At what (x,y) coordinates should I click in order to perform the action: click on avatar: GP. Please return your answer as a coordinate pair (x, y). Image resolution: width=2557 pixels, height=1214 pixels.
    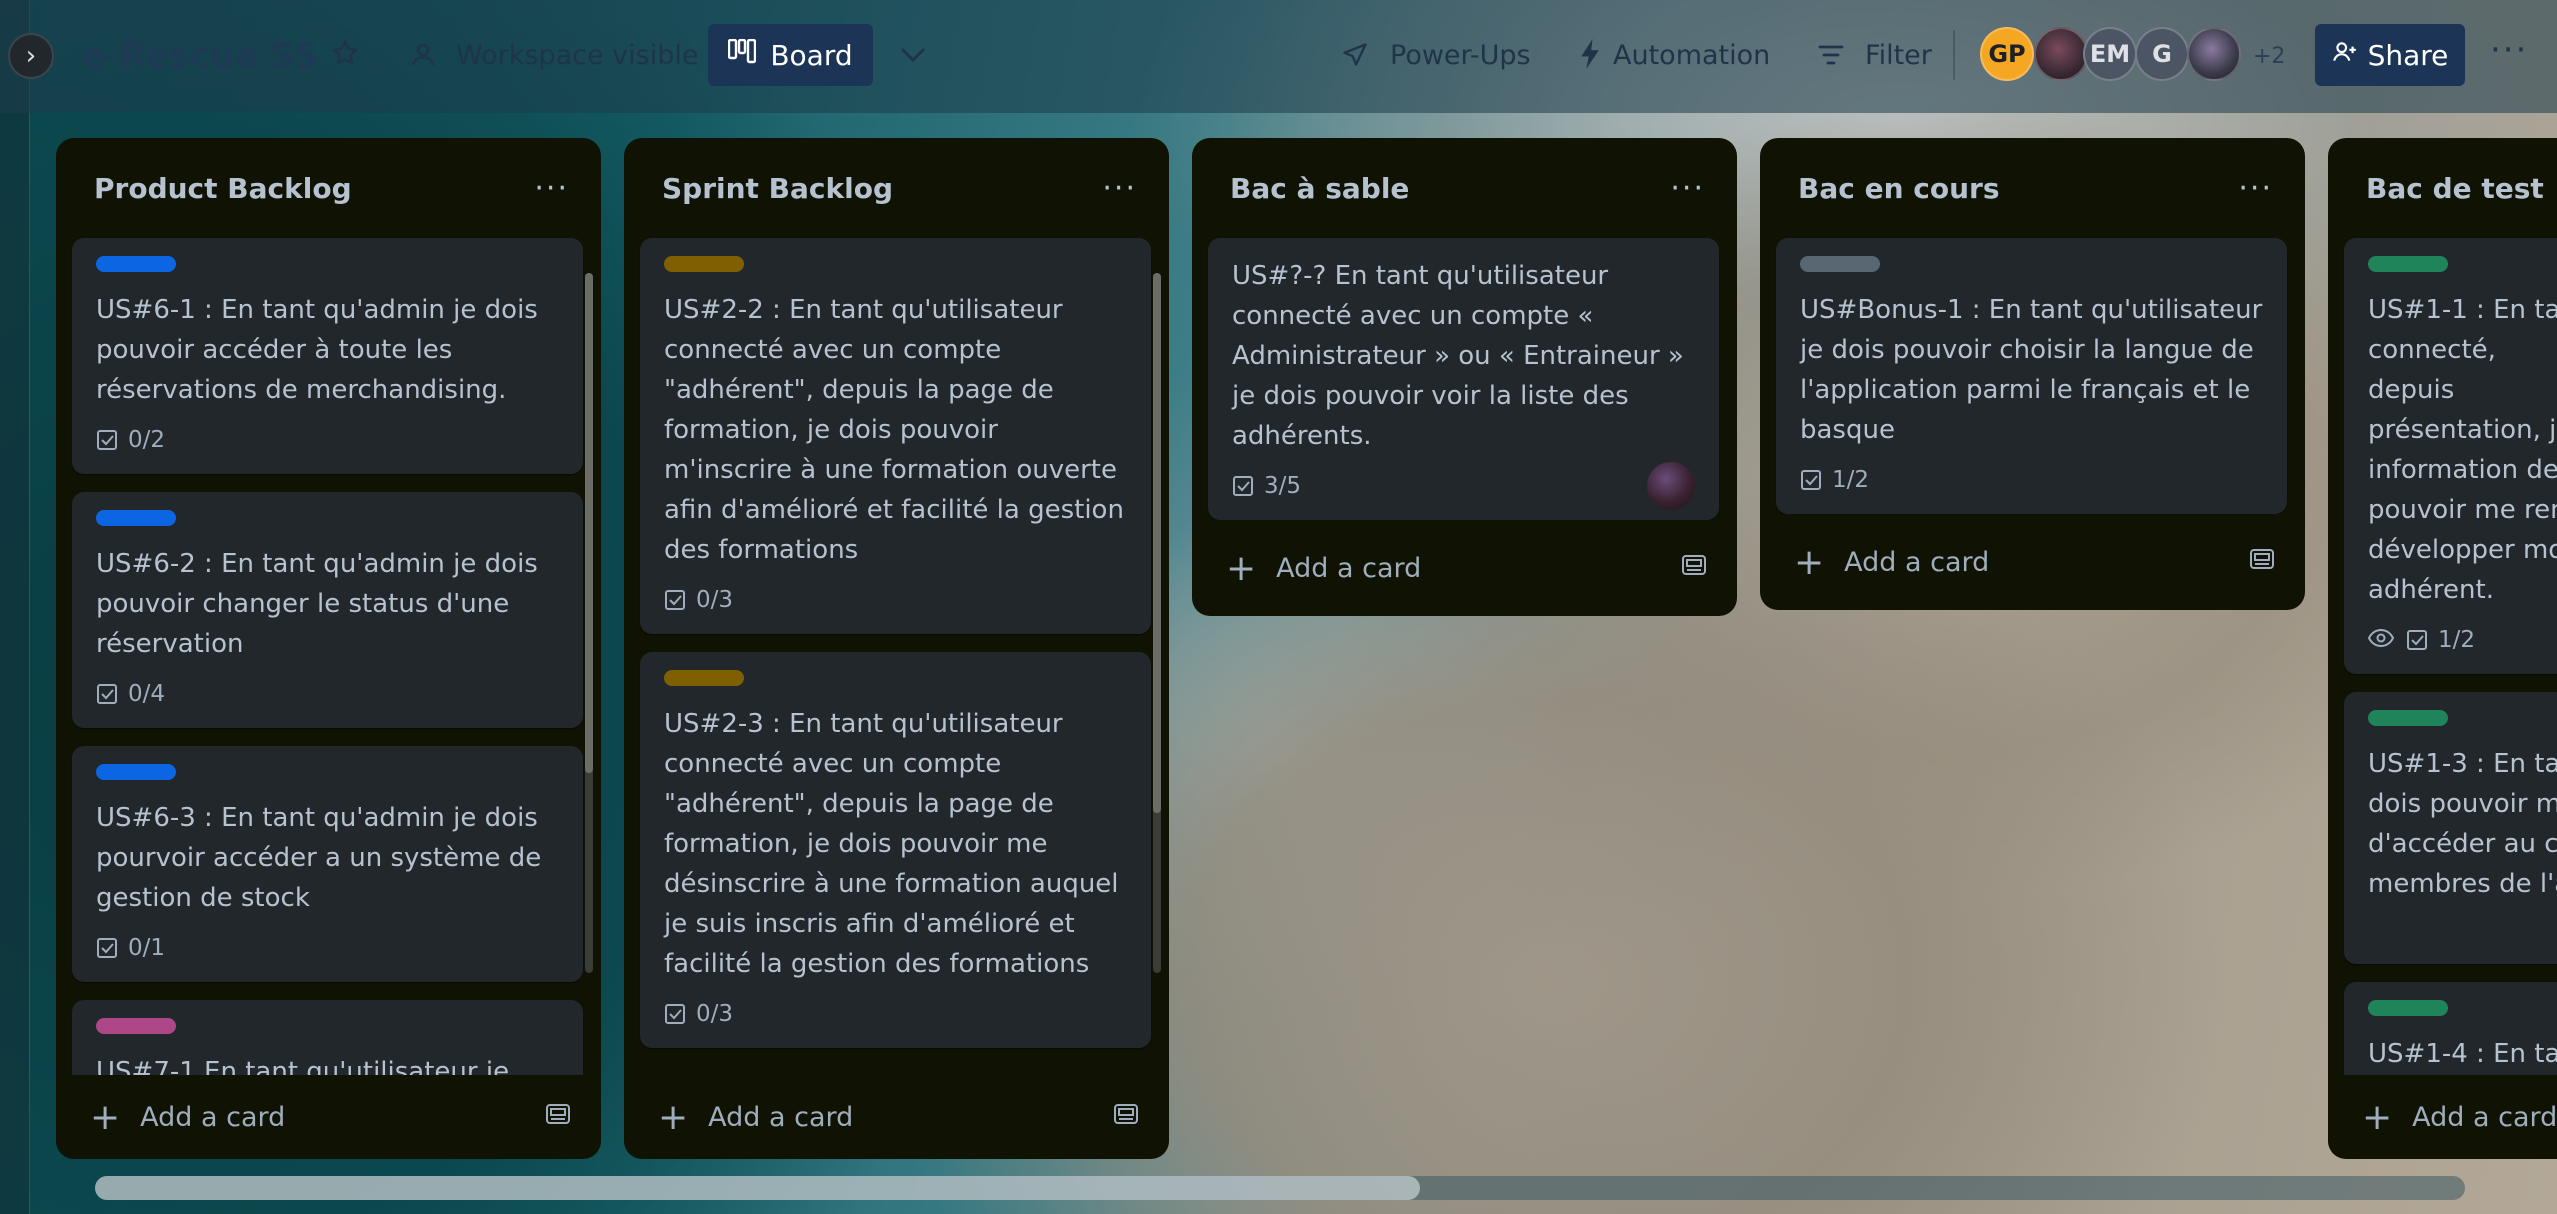
    Looking at the image, I should click on (2007, 54).